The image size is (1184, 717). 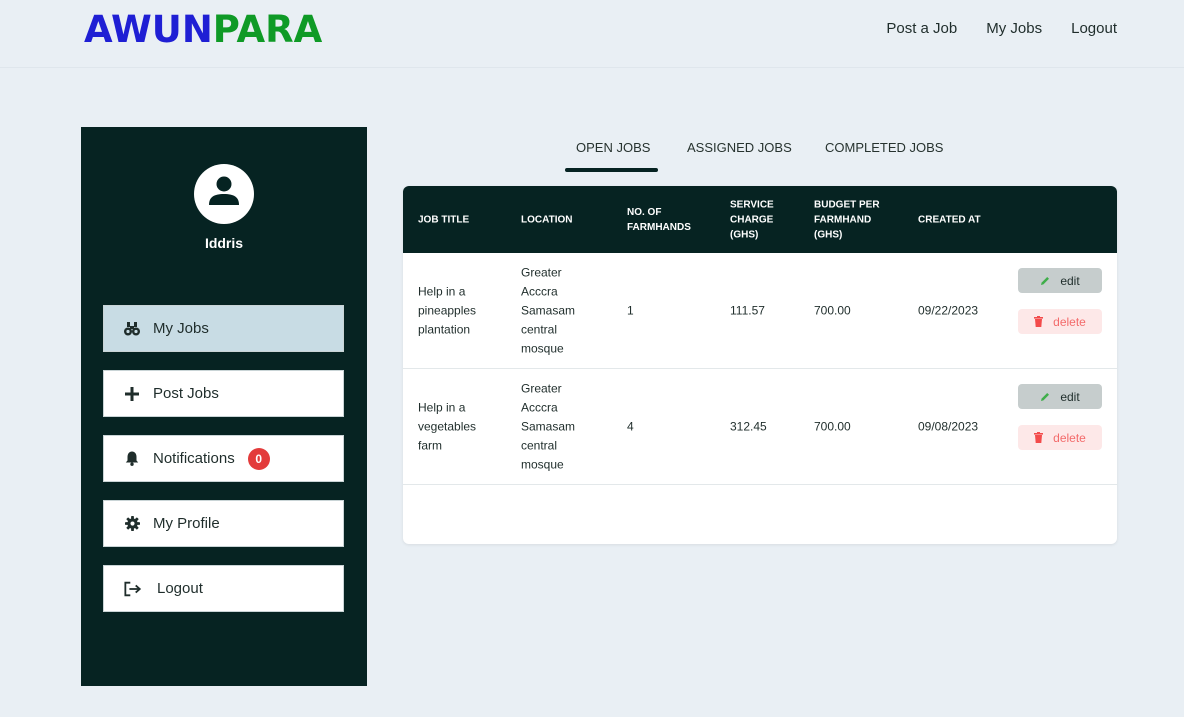 I want to click on top-nav: Post a Job My Jobs Logout, so click(x=1001, y=28).